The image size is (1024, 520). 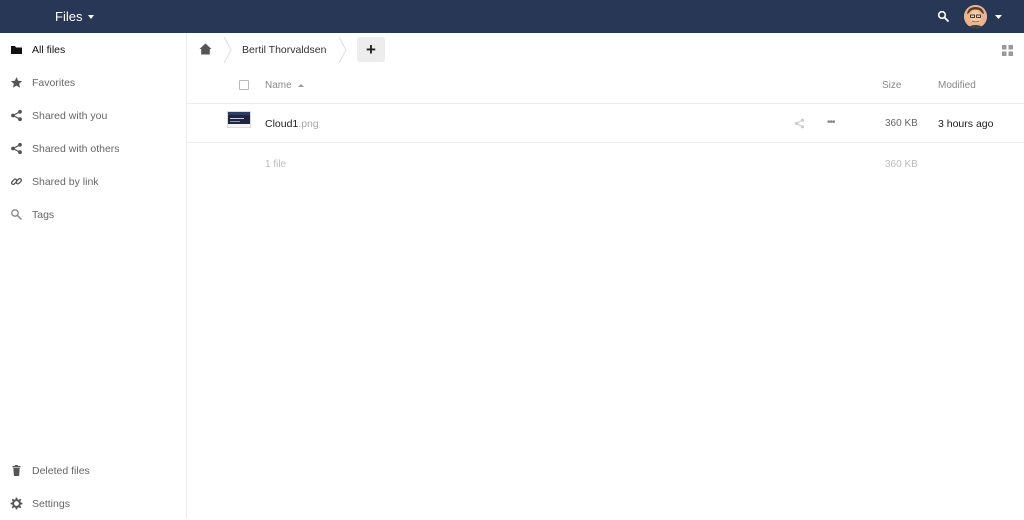 I want to click on file-thumbnail, so click(x=239, y=119).